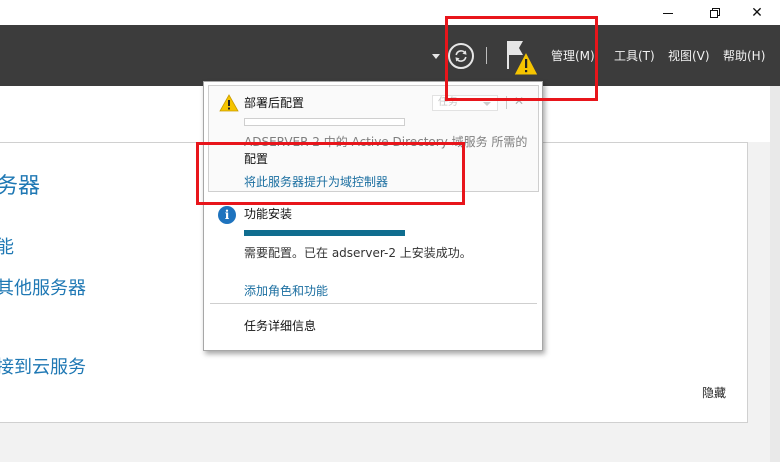 This screenshot has height=462, width=780. What do you see at coordinates (775, 274) in the screenshot?
I see `scrollbar` at bounding box center [775, 274].